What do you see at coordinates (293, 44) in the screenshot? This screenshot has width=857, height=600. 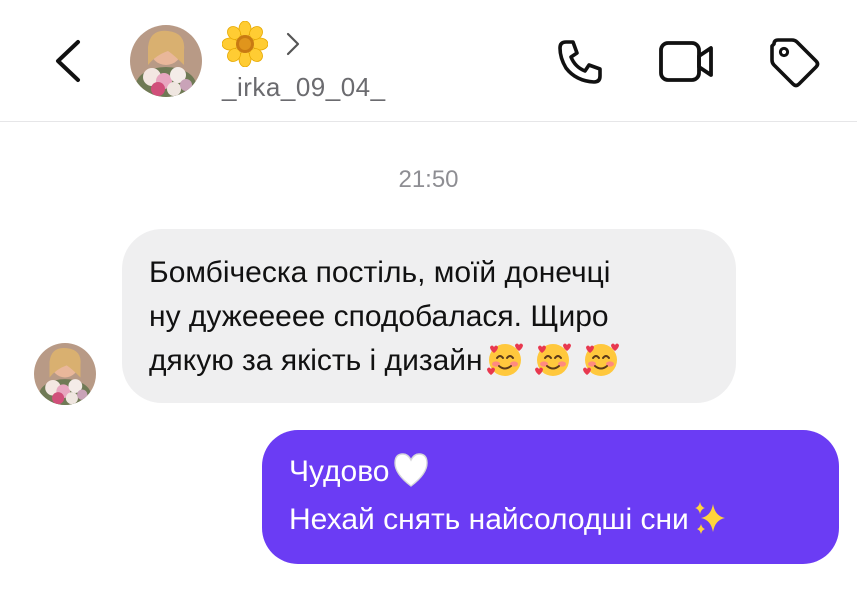 I see `chevron-right-icon` at bounding box center [293, 44].